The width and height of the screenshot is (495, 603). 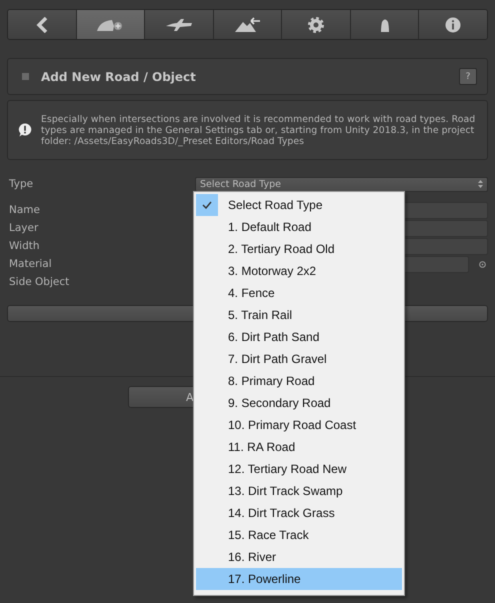 What do you see at coordinates (24, 228) in the screenshot?
I see `field-label: Layer` at bounding box center [24, 228].